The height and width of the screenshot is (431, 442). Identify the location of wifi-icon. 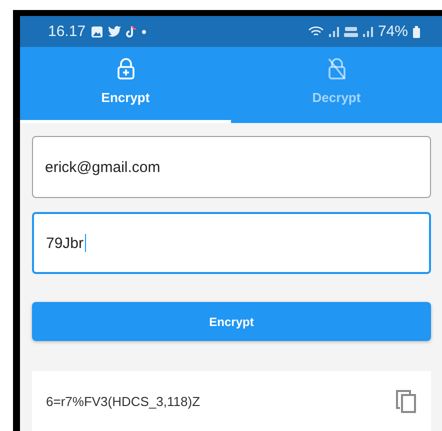
(316, 32).